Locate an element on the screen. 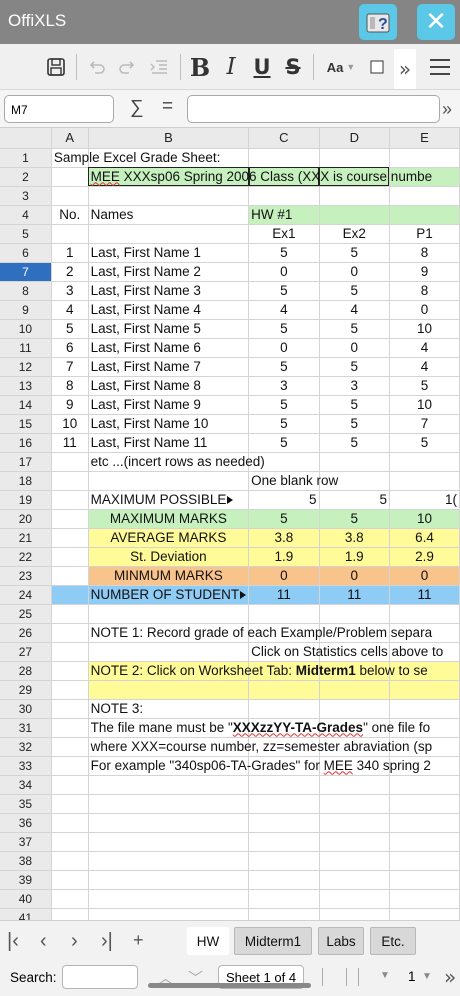  row-header-23: 23 is located at coordinates (26, 576).